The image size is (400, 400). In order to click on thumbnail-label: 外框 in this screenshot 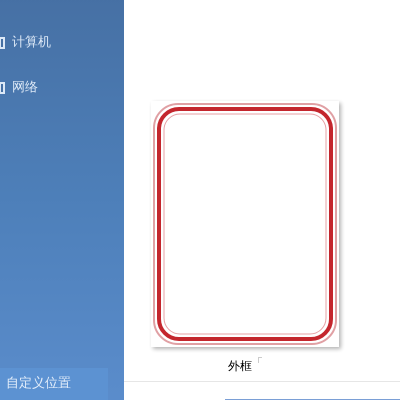, I will do `click(240, 366)`.